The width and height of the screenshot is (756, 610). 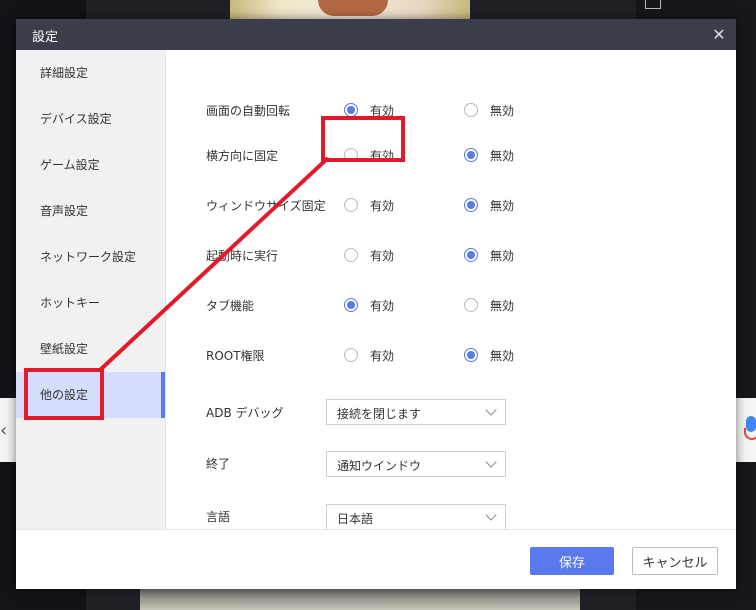 I want to click on sidebar-item-advanced: 詳細設定, so click(x=90, y=73).